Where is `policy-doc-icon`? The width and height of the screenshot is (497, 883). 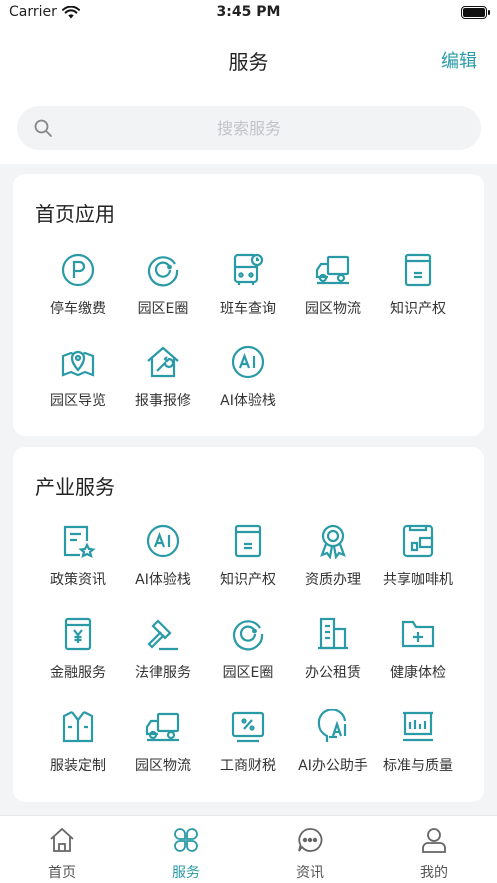
policy-doc-icon is located at coordinates (79, 542).